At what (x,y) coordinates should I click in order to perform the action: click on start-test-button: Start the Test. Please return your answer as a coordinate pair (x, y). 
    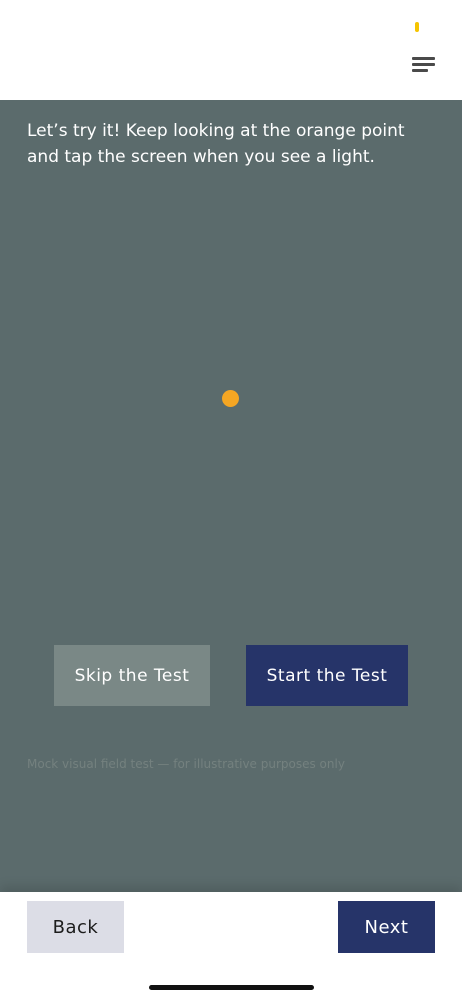
    Looking at the image, I should click on (327, 675).